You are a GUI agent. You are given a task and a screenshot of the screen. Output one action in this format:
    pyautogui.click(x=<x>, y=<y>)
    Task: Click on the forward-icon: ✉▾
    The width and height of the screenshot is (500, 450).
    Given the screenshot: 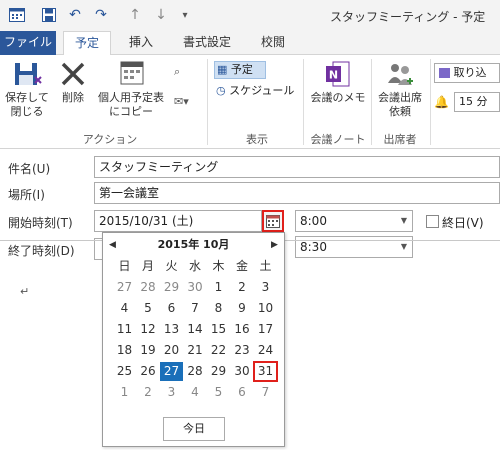 What is the action you would take?
    pyautogui.click(x=186, y=102)
    